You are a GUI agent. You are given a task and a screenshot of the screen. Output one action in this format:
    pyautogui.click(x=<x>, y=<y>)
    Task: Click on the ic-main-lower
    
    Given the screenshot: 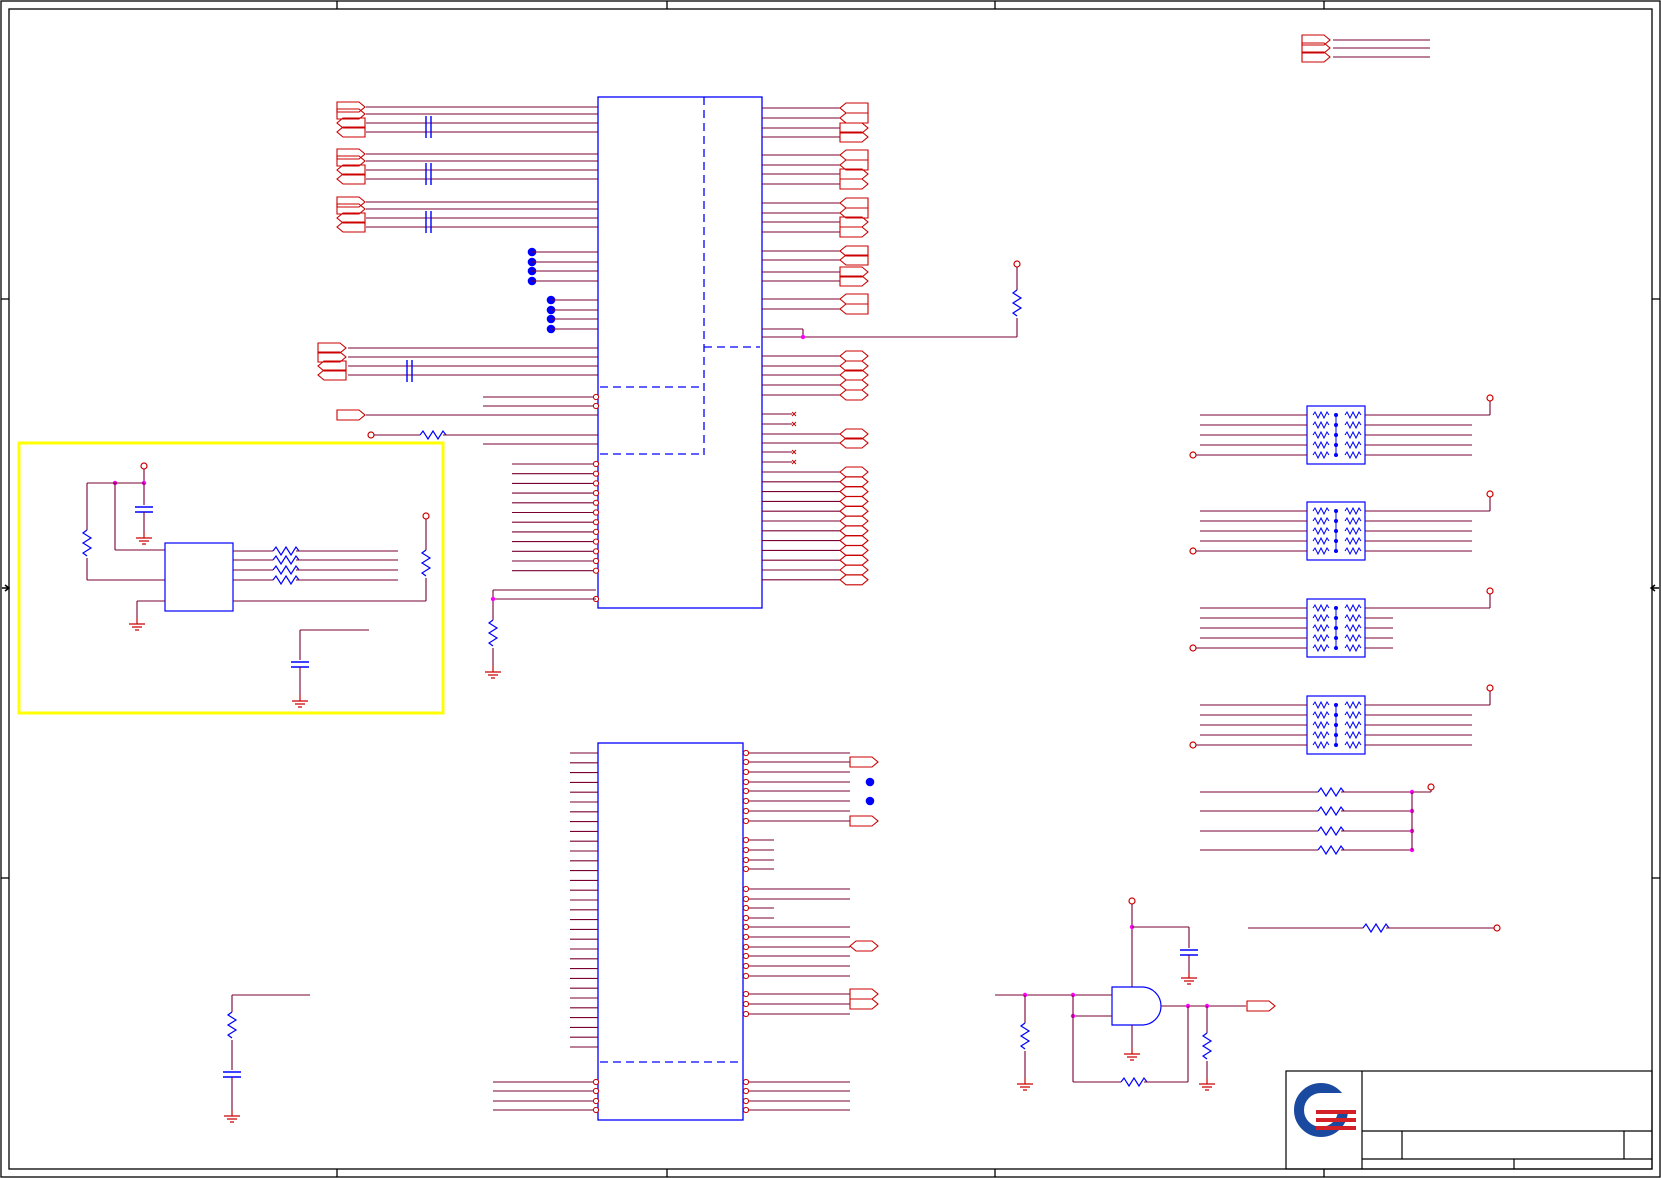 What is the action you would take?
    pyautogui.click(x=670, y=931)
    